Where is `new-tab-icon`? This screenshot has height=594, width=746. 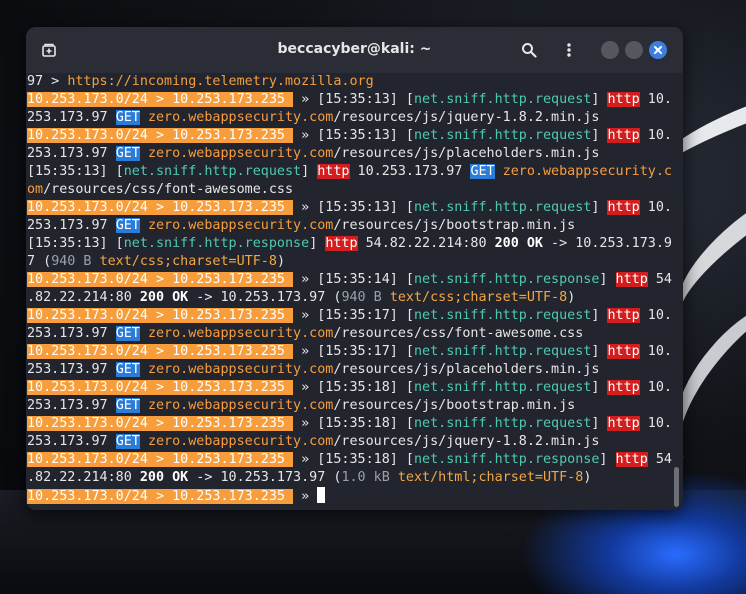 new-tab-icon is located at coordinates (49, 50).